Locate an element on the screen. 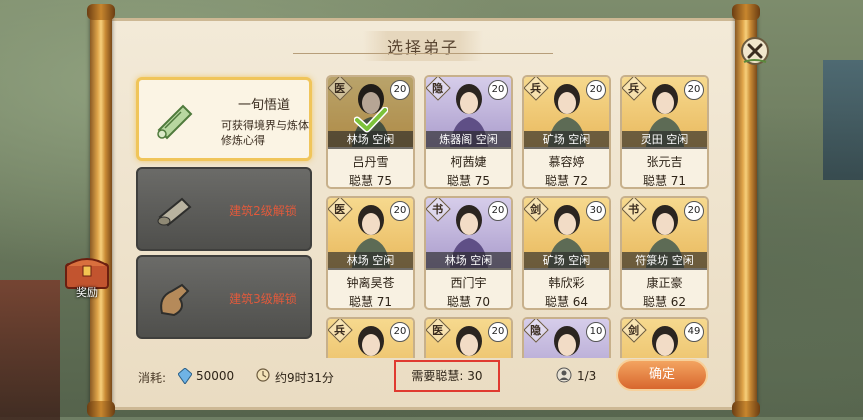  disciple-name: 康正豪 is located at coordinates (664, 283).